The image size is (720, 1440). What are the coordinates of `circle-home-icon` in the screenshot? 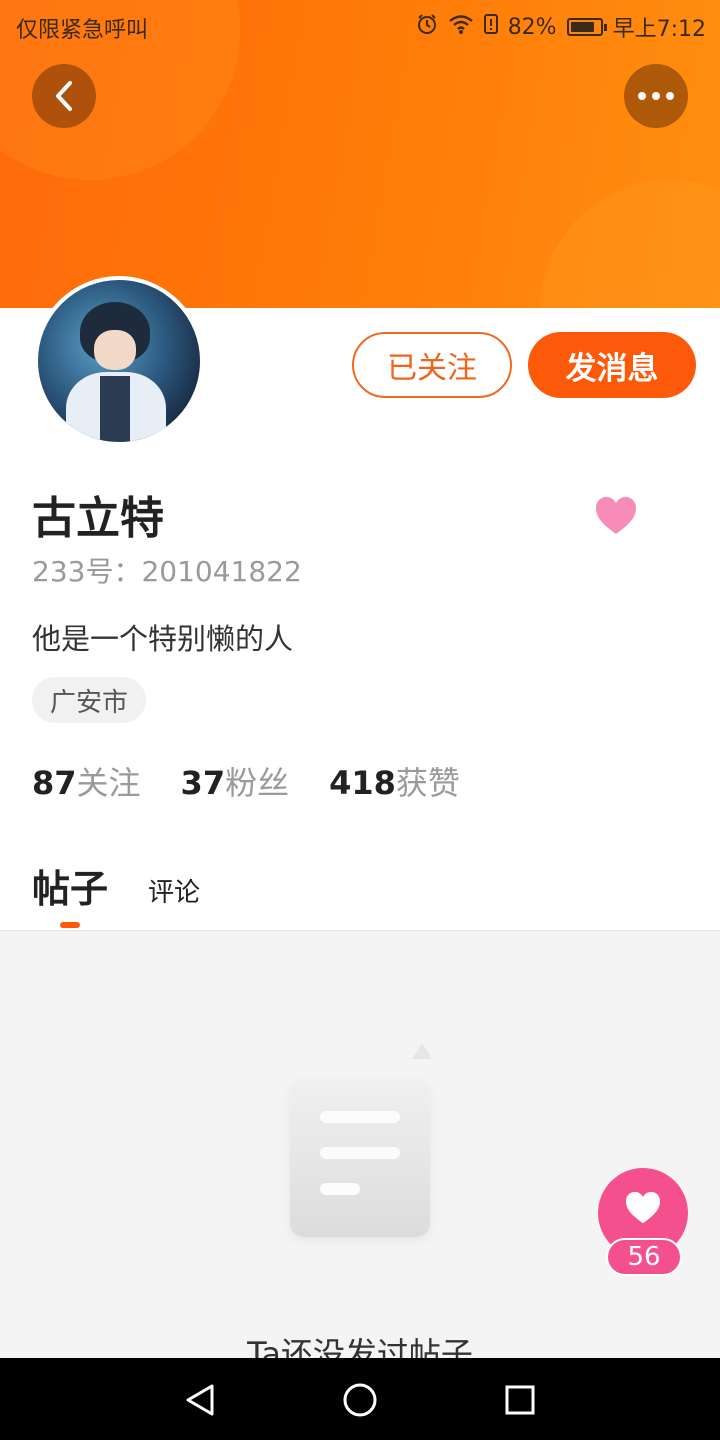 It's located at (360, 1400).